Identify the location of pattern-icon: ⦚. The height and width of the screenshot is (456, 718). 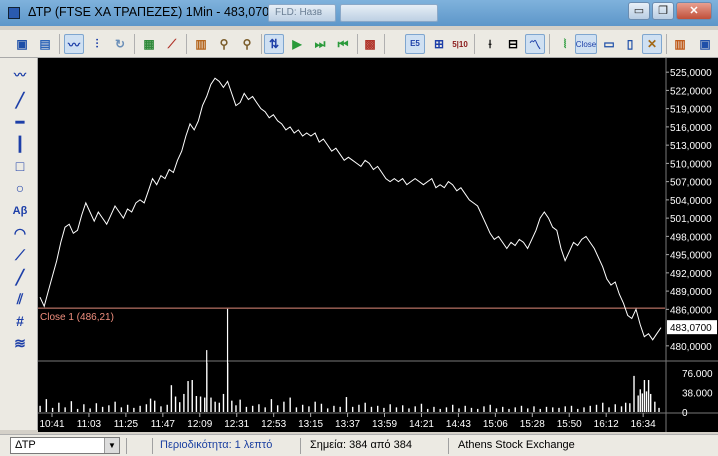
(565, 44).